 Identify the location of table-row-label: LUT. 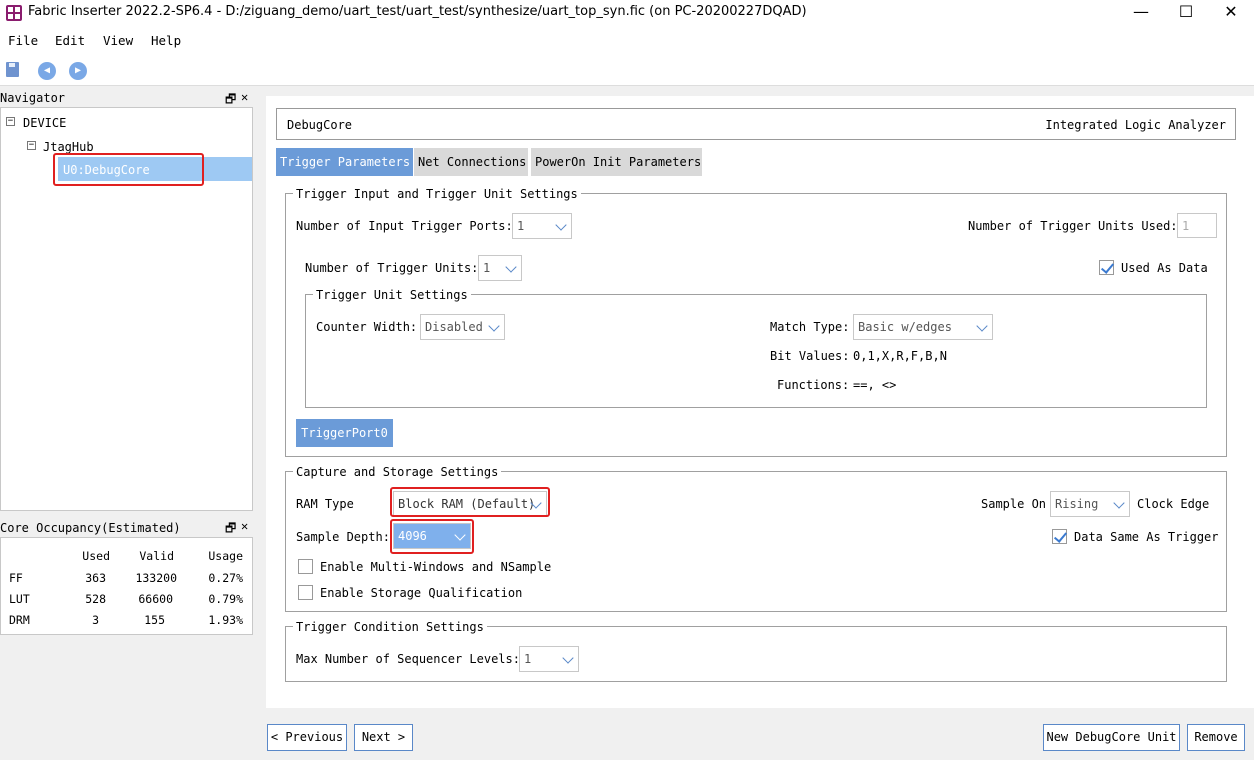
(19, 599).